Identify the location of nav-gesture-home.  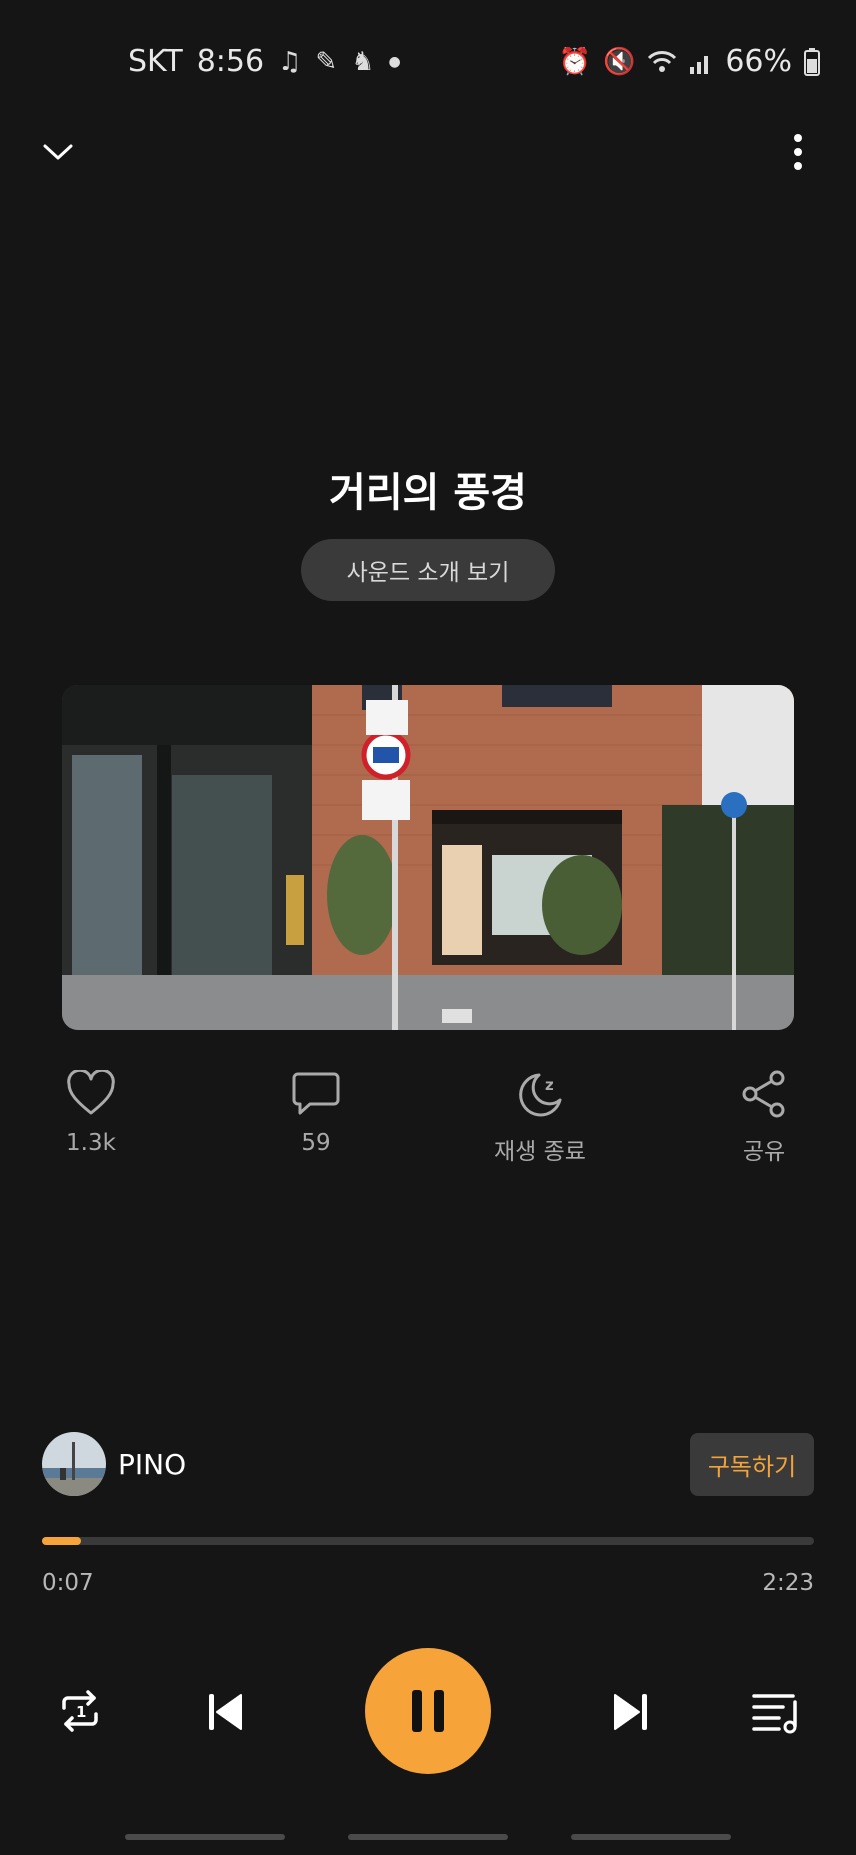
(428, 1837).